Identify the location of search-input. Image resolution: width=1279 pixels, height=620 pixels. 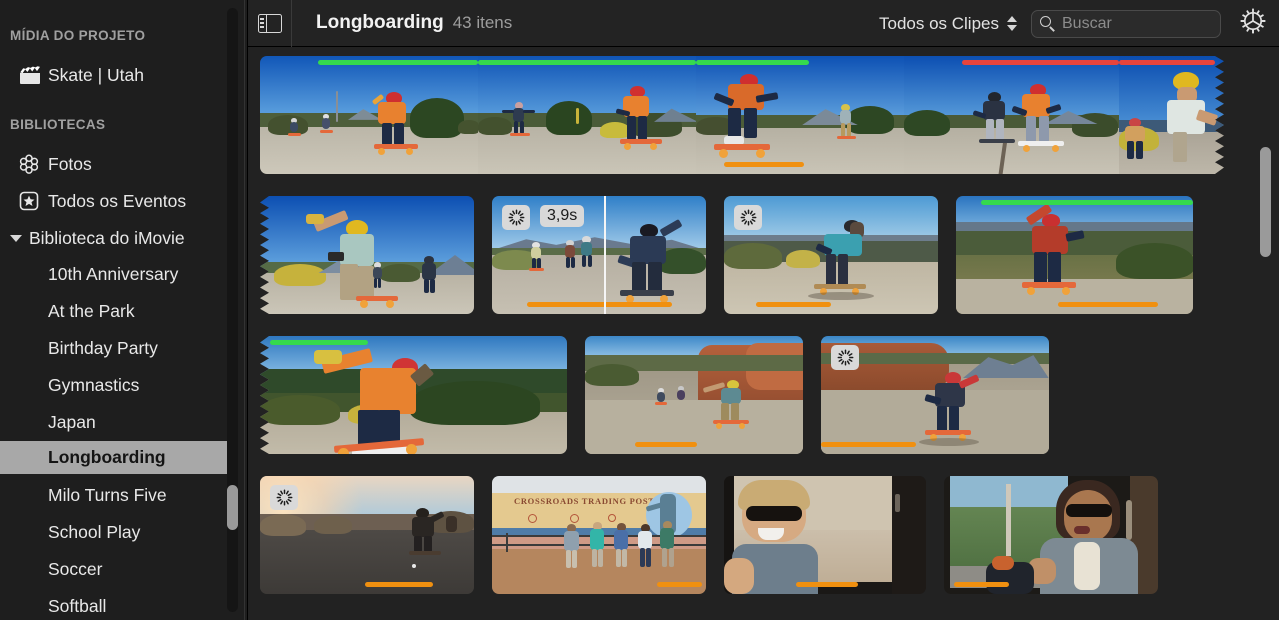
(1137, 23).